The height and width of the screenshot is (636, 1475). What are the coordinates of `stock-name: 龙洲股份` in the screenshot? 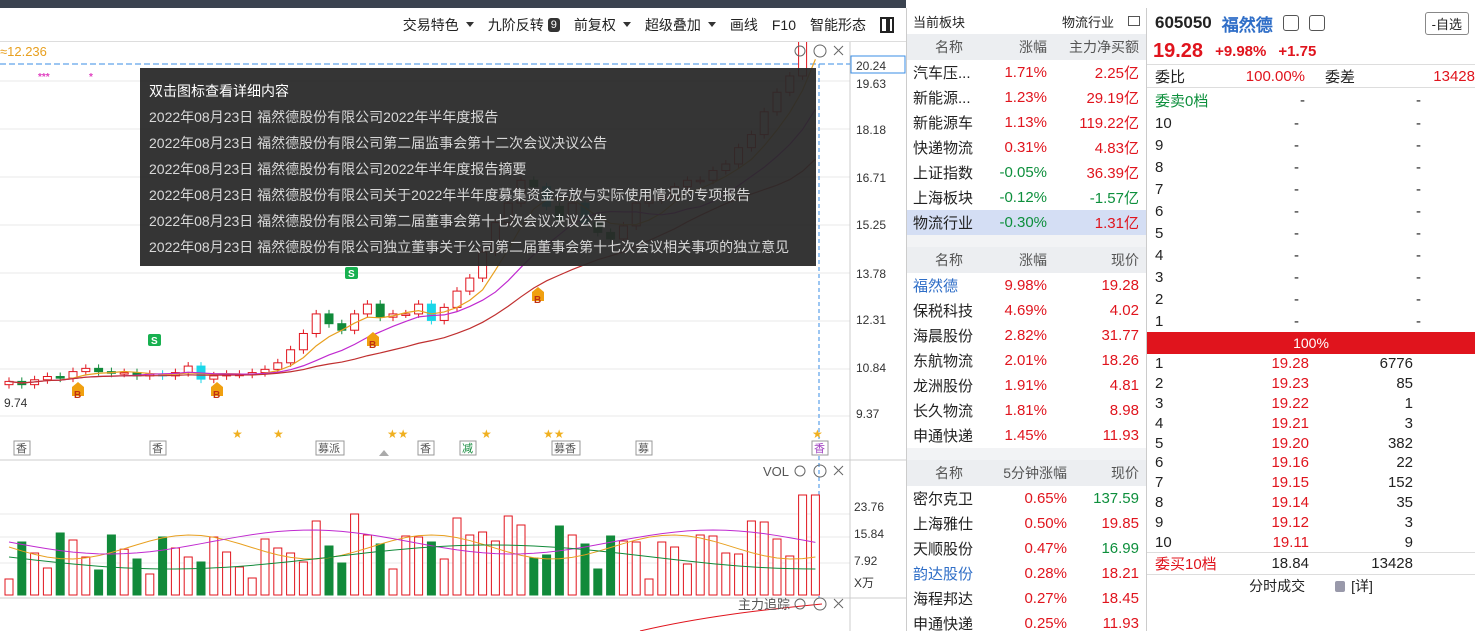 It's located at (943, 386).